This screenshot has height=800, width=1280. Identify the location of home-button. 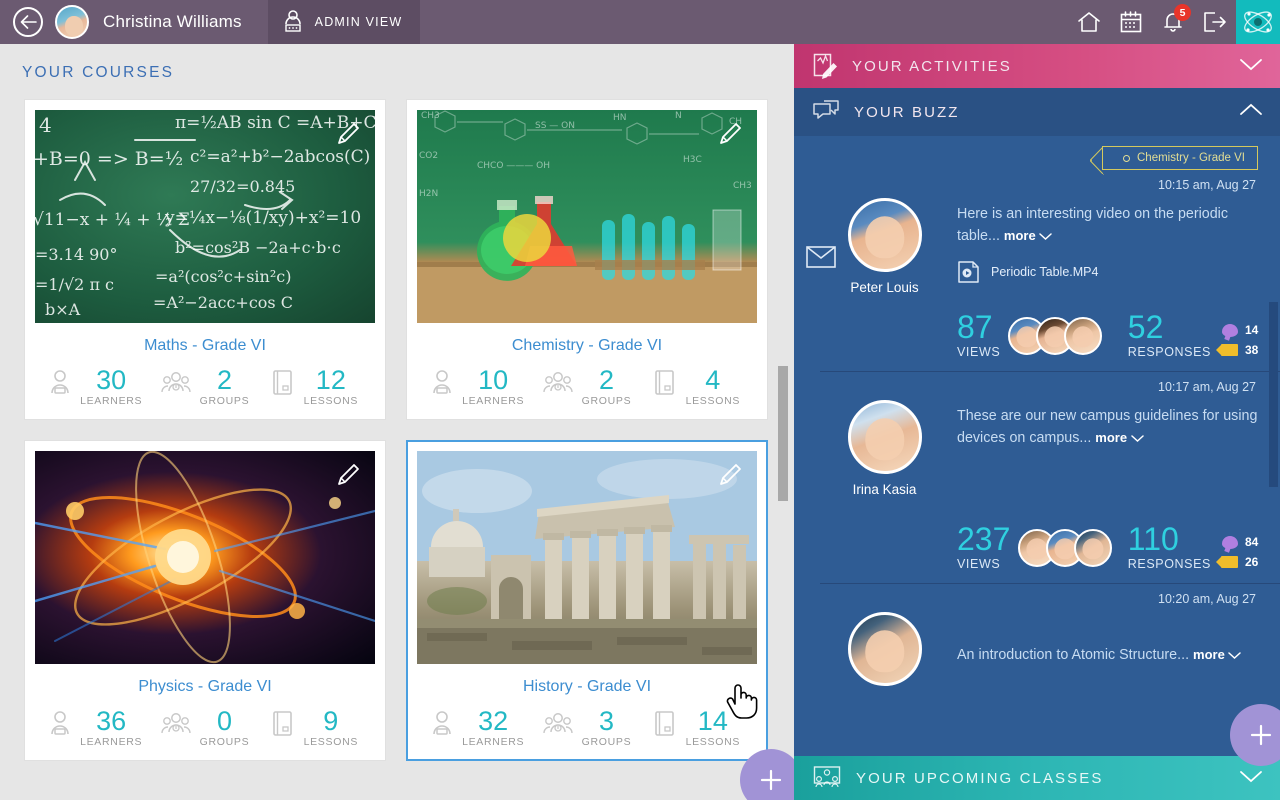
(1089, 22).